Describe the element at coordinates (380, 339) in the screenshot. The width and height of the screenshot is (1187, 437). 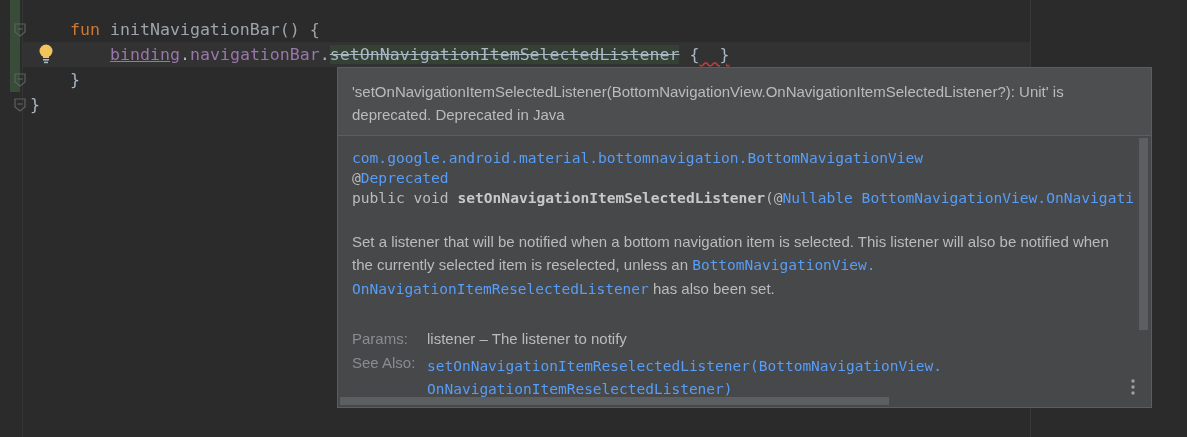
I see `section-label: Params:` at that location.